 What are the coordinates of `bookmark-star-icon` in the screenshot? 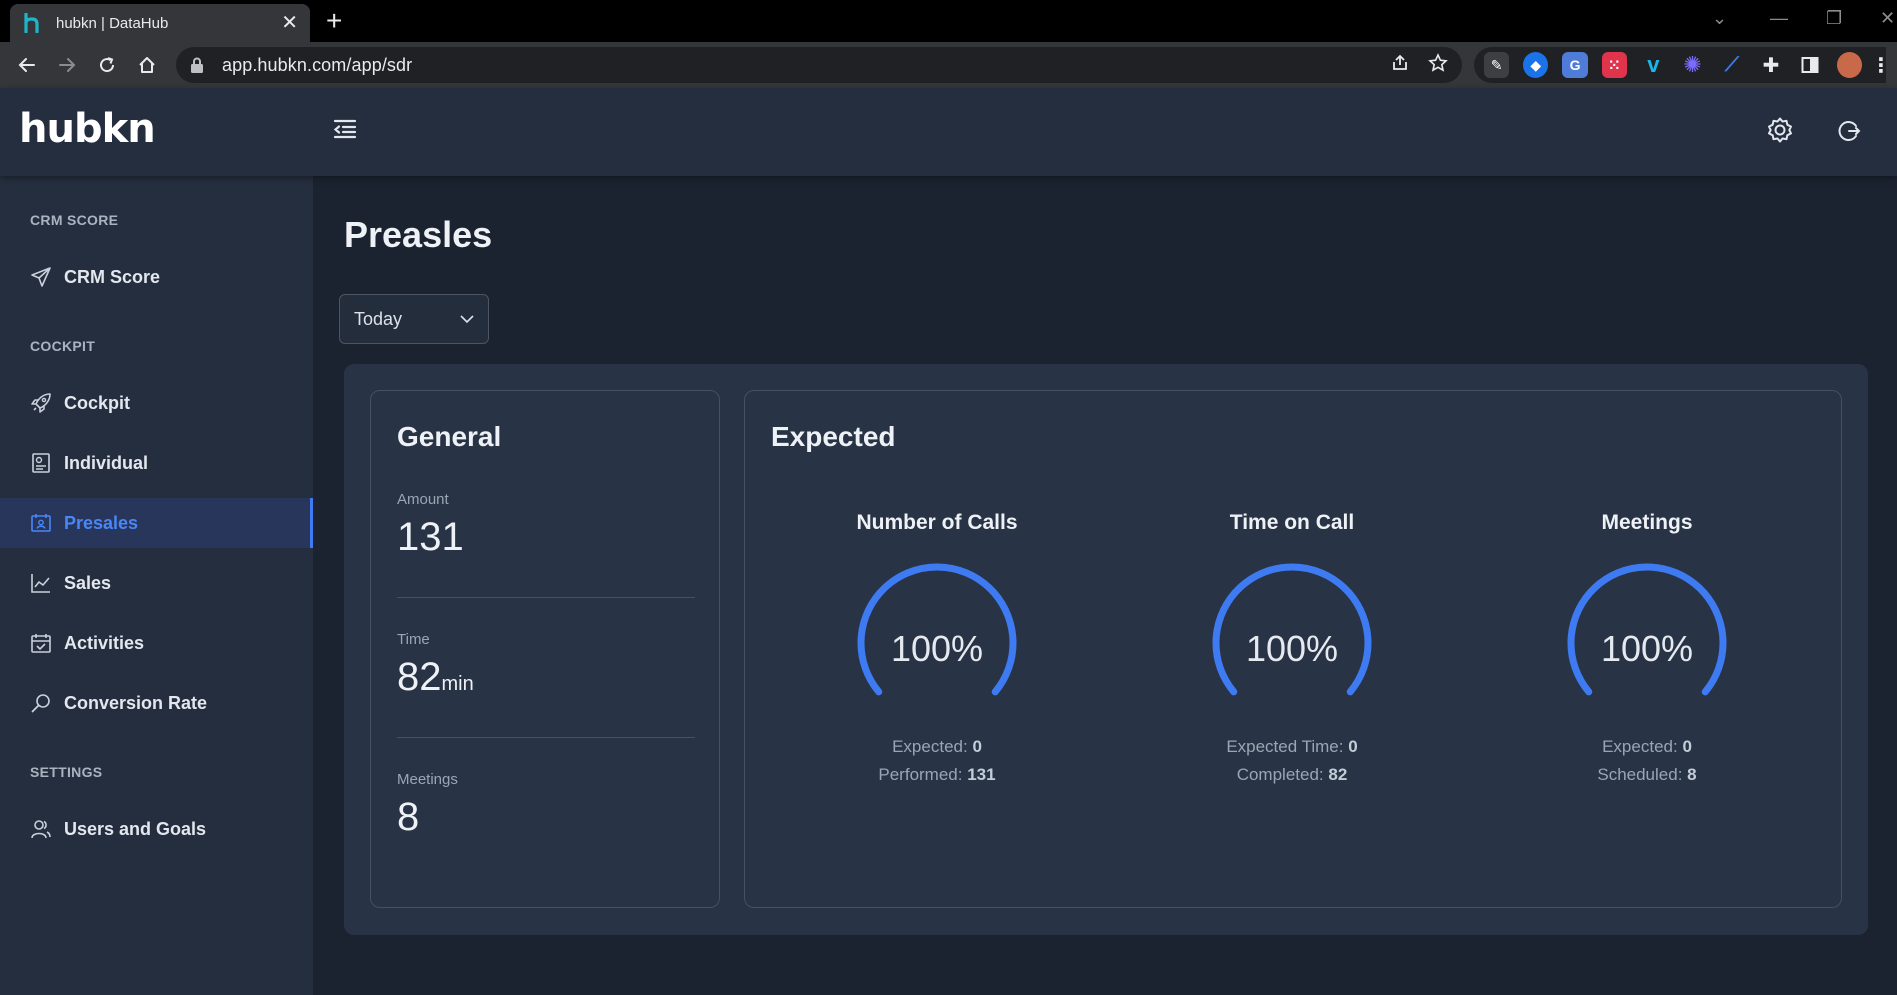 It's located at (1438, 63).